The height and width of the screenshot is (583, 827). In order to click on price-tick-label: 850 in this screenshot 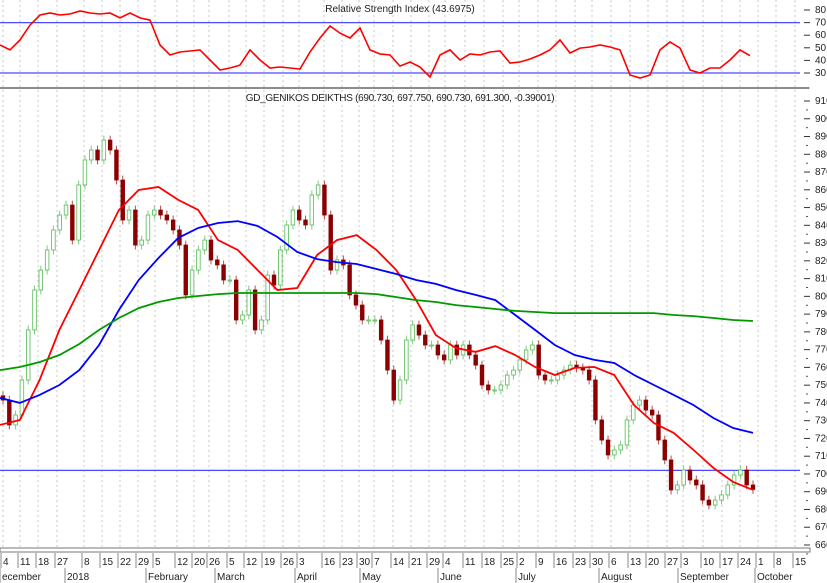, I will do `click(821, 208)`.